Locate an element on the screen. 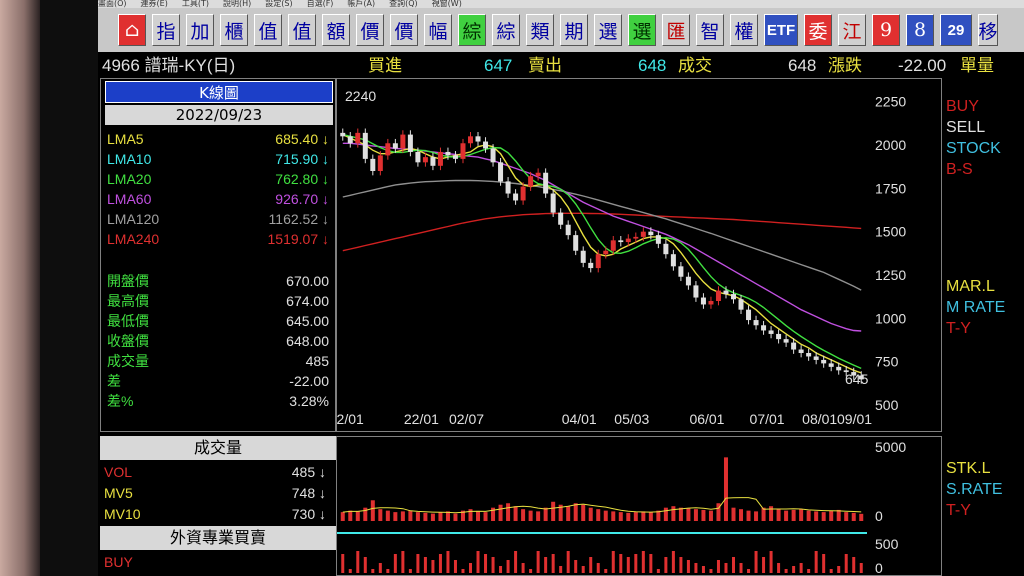 Image resolution: width=1024 pixels, height=576 pixels. price-value: 645.00 is located at coordinates (307, 321).